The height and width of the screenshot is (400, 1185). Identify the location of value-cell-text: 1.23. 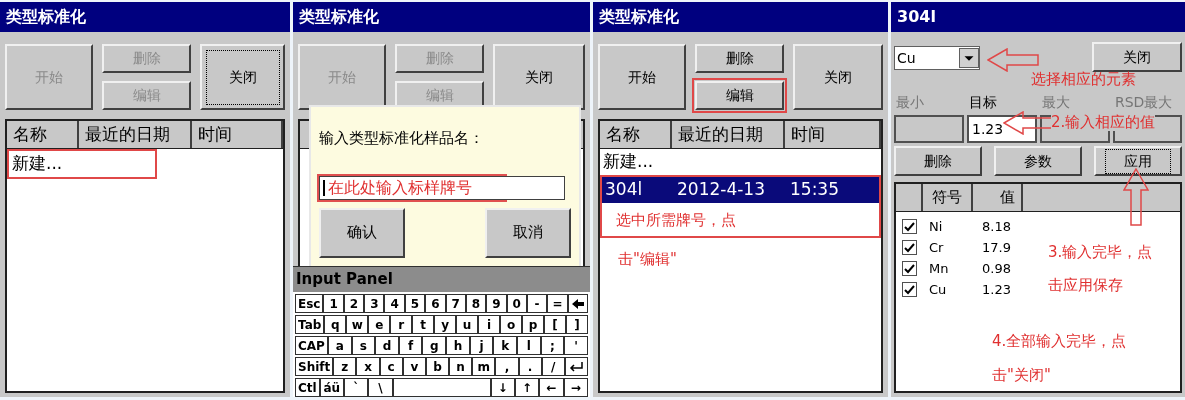
(996, 289).